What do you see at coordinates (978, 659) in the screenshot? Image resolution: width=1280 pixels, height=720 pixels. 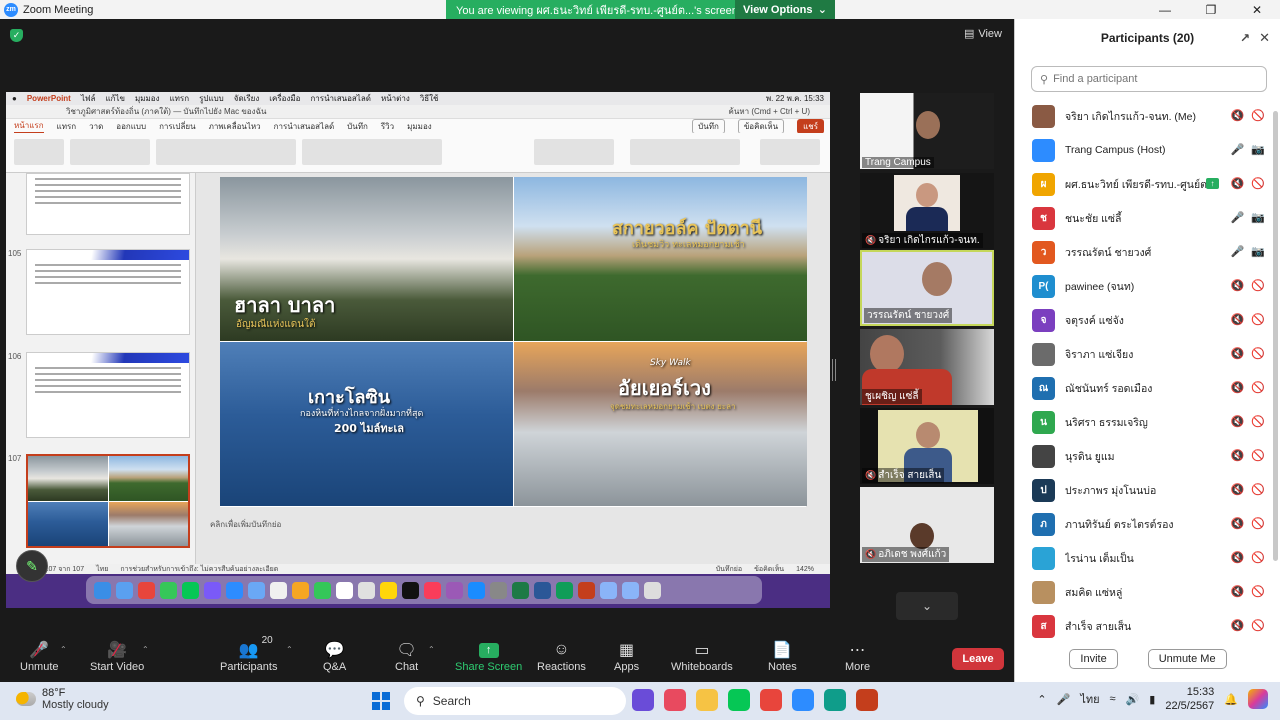 I see `leave-button: Leave` at bounding box center [978, 659].